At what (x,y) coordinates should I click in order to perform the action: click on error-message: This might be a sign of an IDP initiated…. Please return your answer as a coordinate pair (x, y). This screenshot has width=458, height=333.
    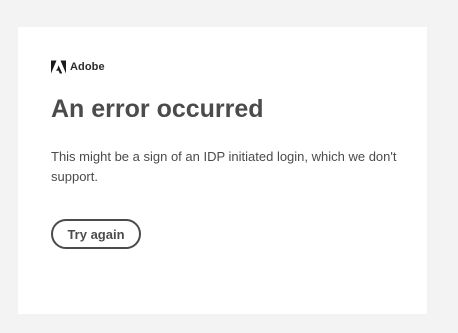
    Looking at the image, I should click on (224, 166).